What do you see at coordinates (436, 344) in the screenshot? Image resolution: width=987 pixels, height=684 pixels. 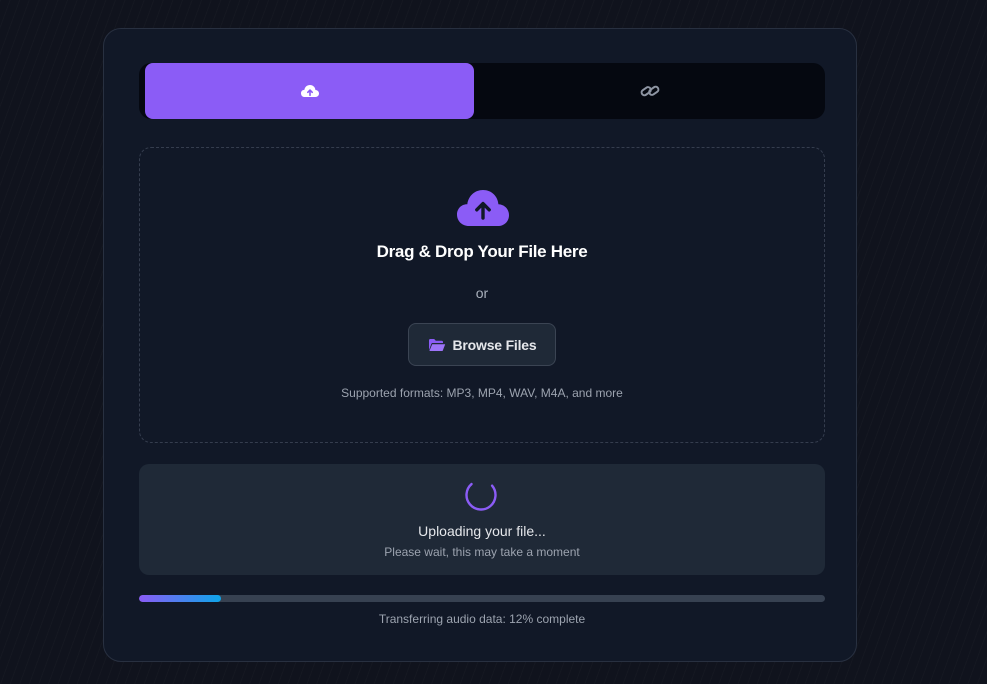 I see `folder-open-icon` at bounding box center [436, 344].